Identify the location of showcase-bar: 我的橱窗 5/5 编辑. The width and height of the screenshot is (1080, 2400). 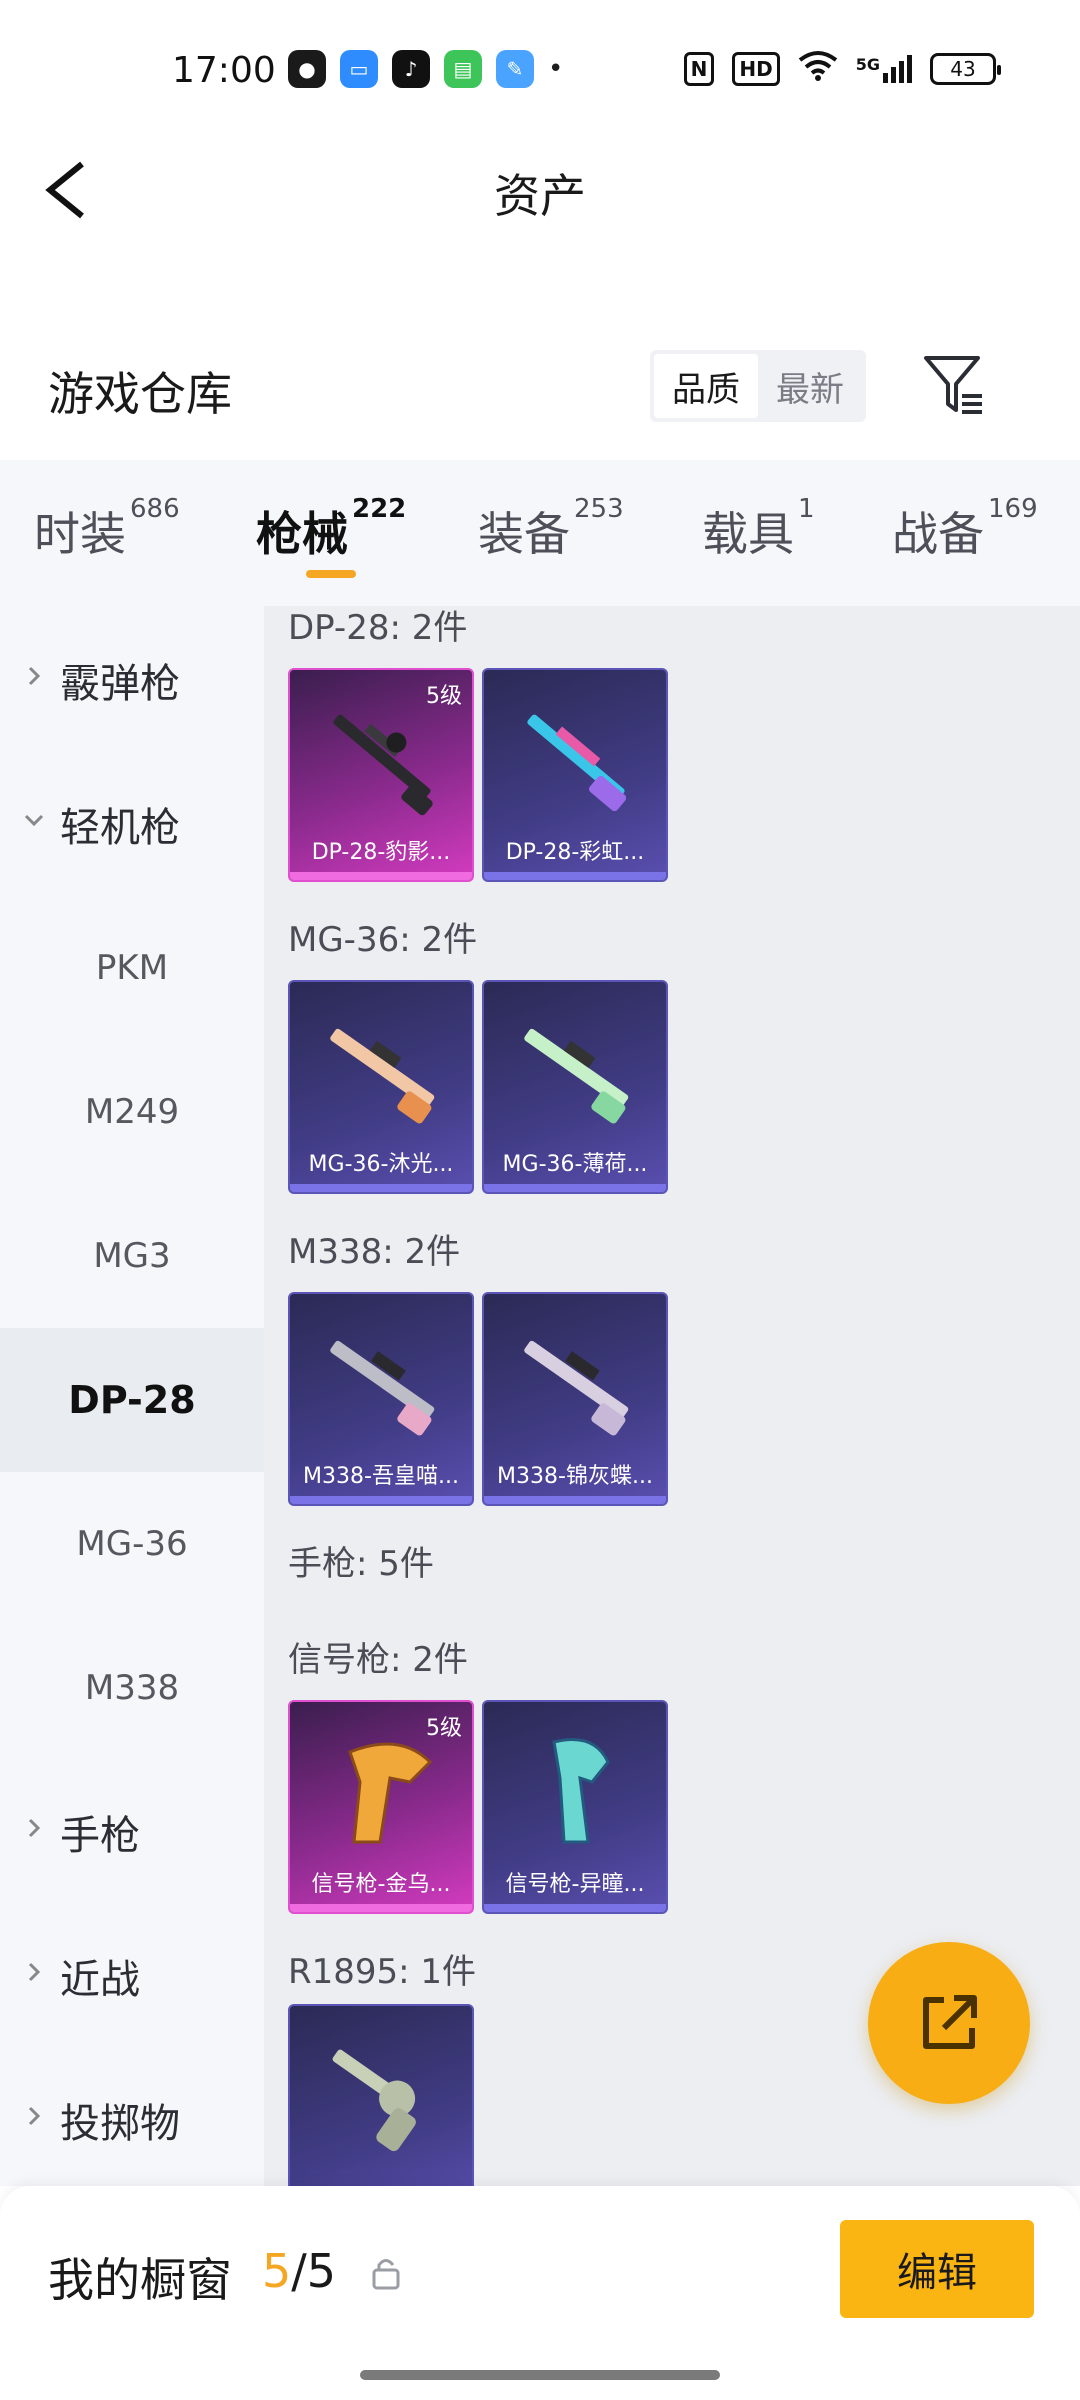
(540, 2293).